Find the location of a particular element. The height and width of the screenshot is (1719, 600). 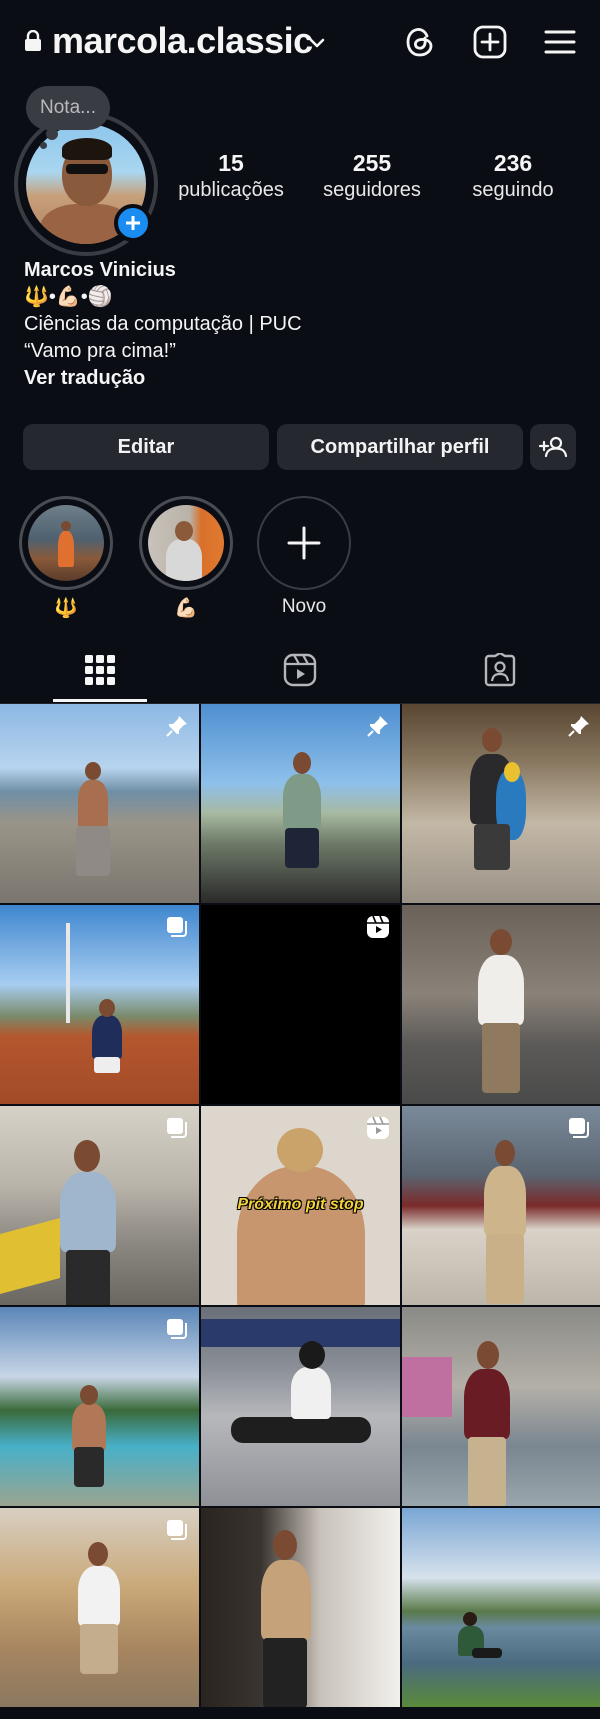

profile-tabs is located at coordinates (300, 672).